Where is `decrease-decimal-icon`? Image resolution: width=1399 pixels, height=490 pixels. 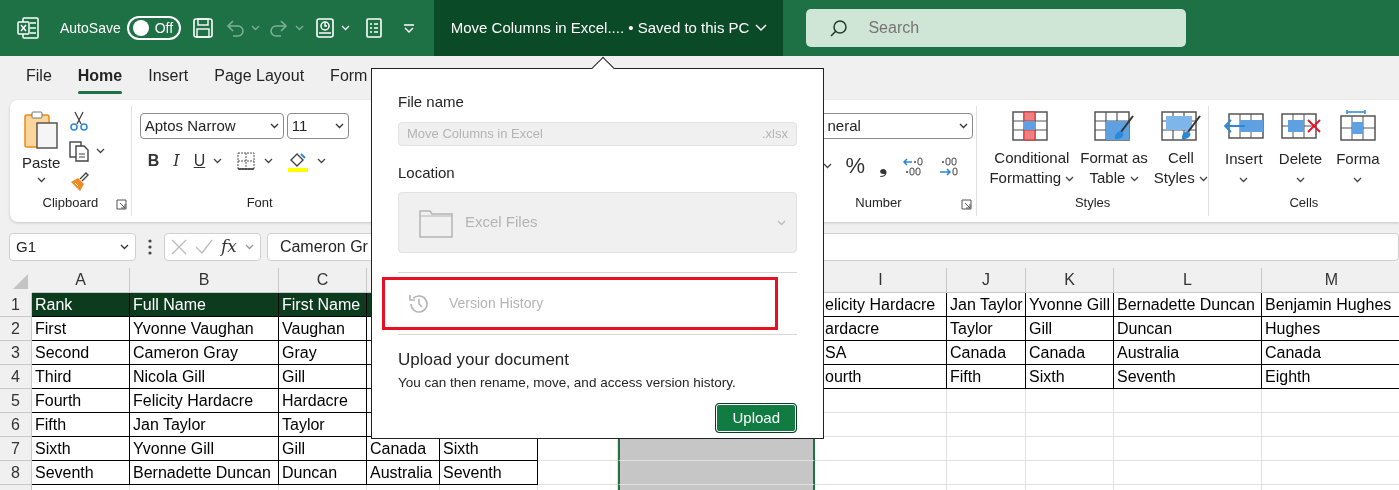 decrease-decimal-icon is located at coordinates (949, 165).